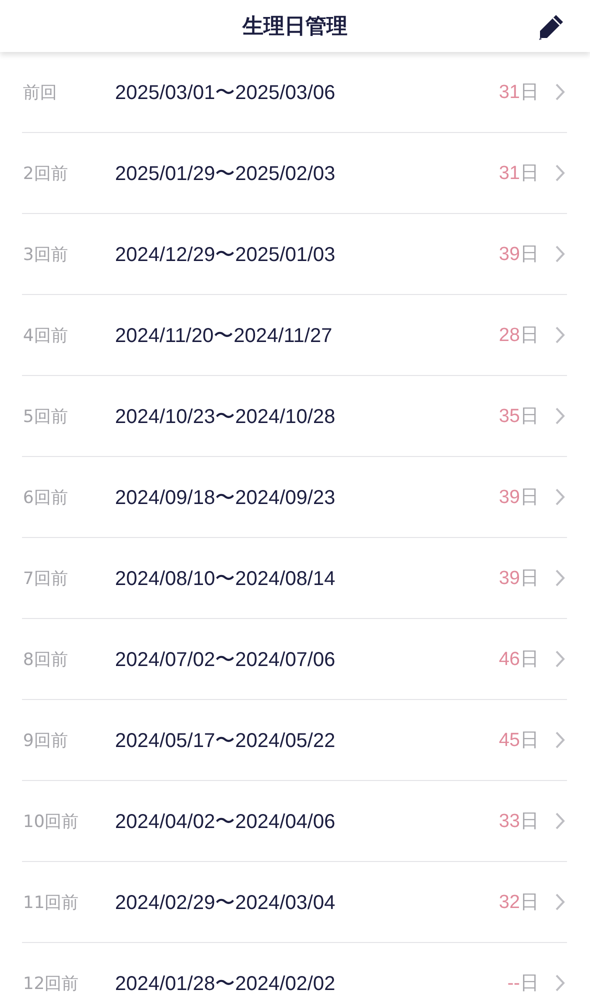 The image size is (590, 1000). I want to click on date-range: 2024/04/02〜2024/04/06, so click(307, 821).